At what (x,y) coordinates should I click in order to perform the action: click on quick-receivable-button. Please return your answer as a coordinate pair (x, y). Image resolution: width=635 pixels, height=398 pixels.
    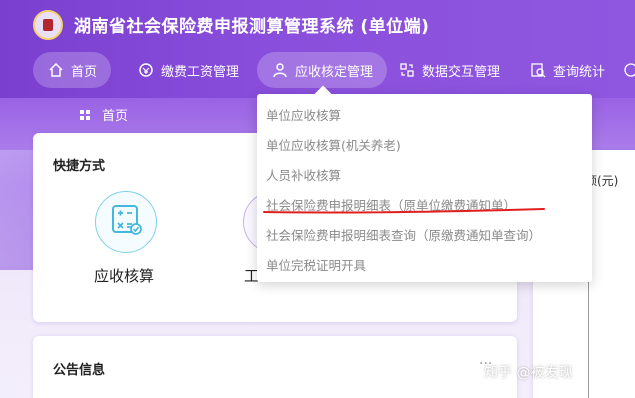
    Looking at the image, I should click on (126, 222).